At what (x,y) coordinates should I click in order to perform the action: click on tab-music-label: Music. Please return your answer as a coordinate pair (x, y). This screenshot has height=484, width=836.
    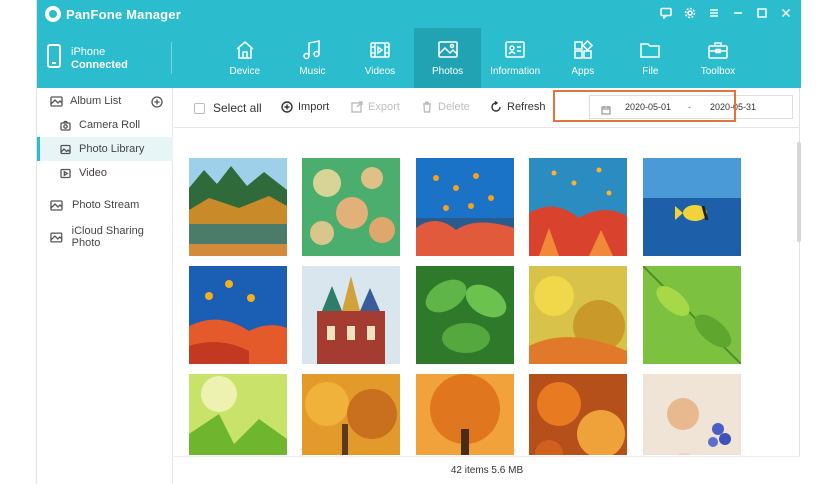
    Looking at the image, I should click on (312, 71).